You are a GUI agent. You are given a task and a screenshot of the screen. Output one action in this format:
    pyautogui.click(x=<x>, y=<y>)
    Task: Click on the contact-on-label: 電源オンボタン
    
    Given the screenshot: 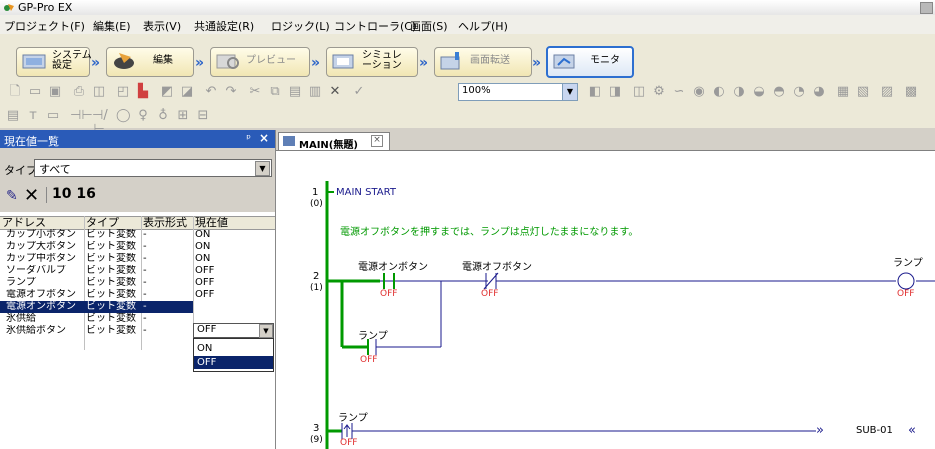 What is the action you would take?
    pyautogui.click(x=393, y=265)
    